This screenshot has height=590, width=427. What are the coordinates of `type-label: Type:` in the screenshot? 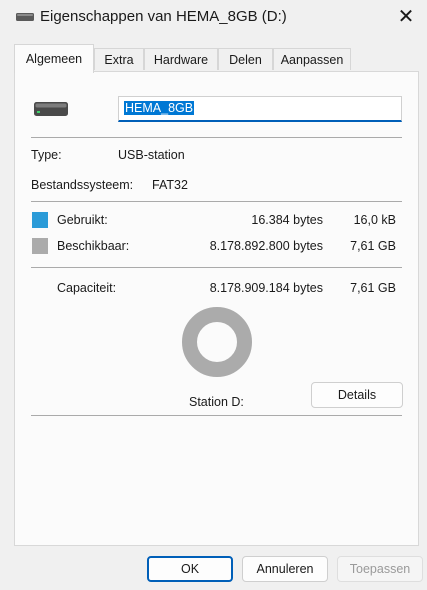 It's located at (46, 155).